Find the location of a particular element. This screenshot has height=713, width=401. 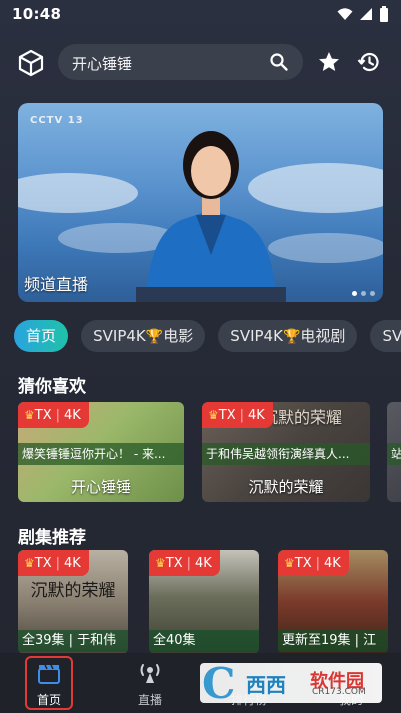

card-subtitle: 站 is located at coordinates (394, 454).